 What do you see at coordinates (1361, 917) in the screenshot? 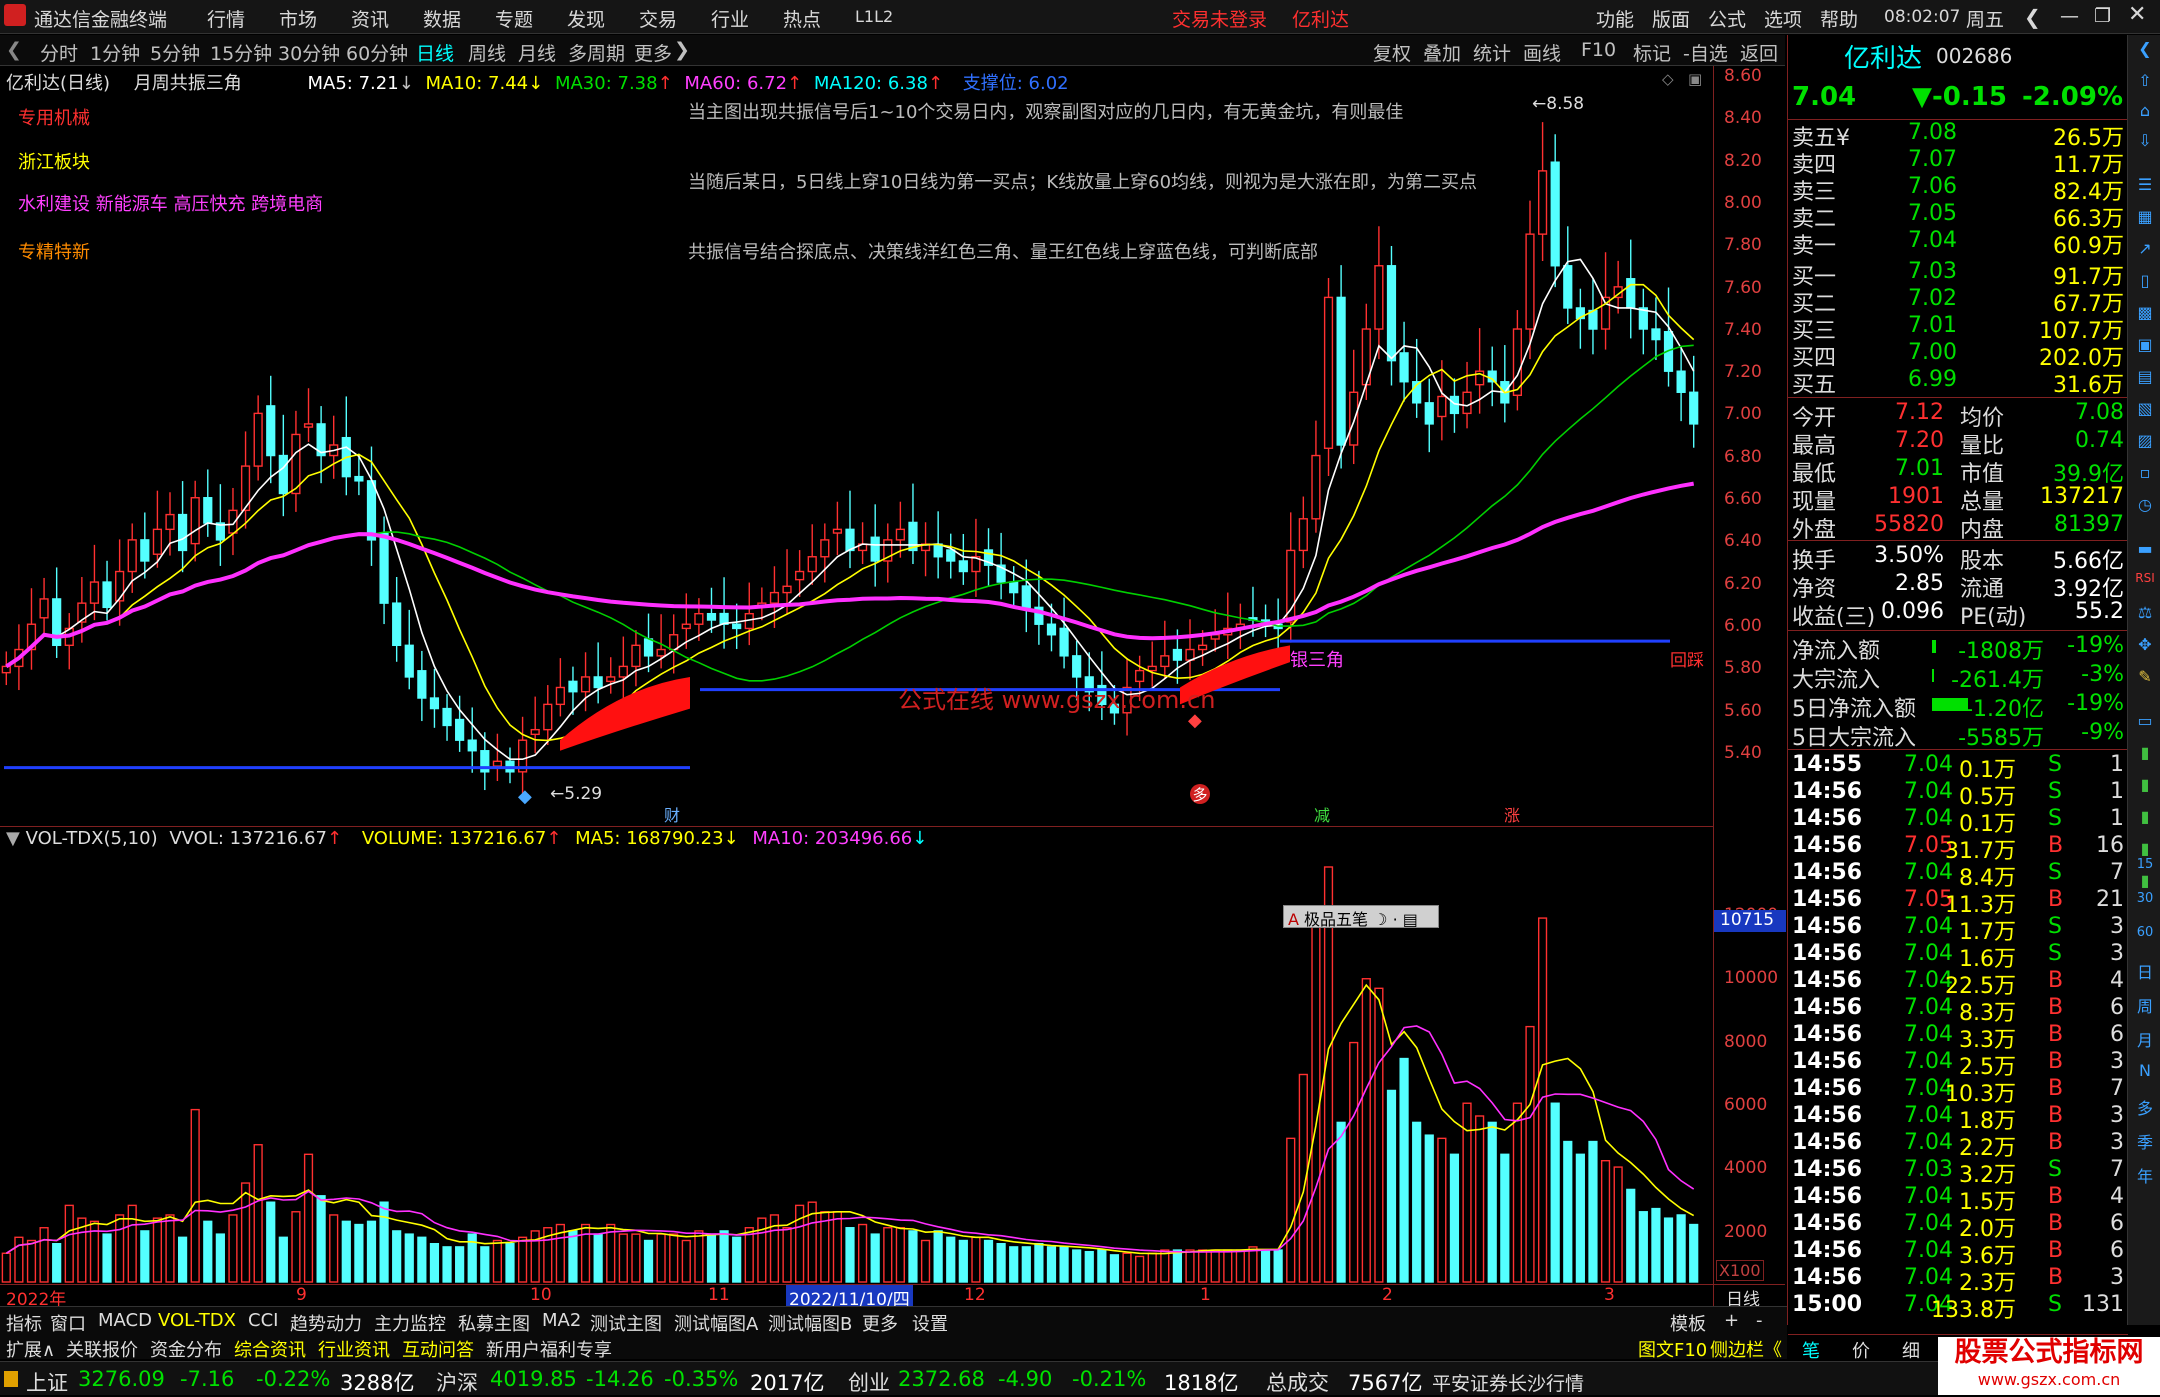
I see `input-method-popup: A 极品五笔 ☽ · ▤` at bounding box center [1361, 917].